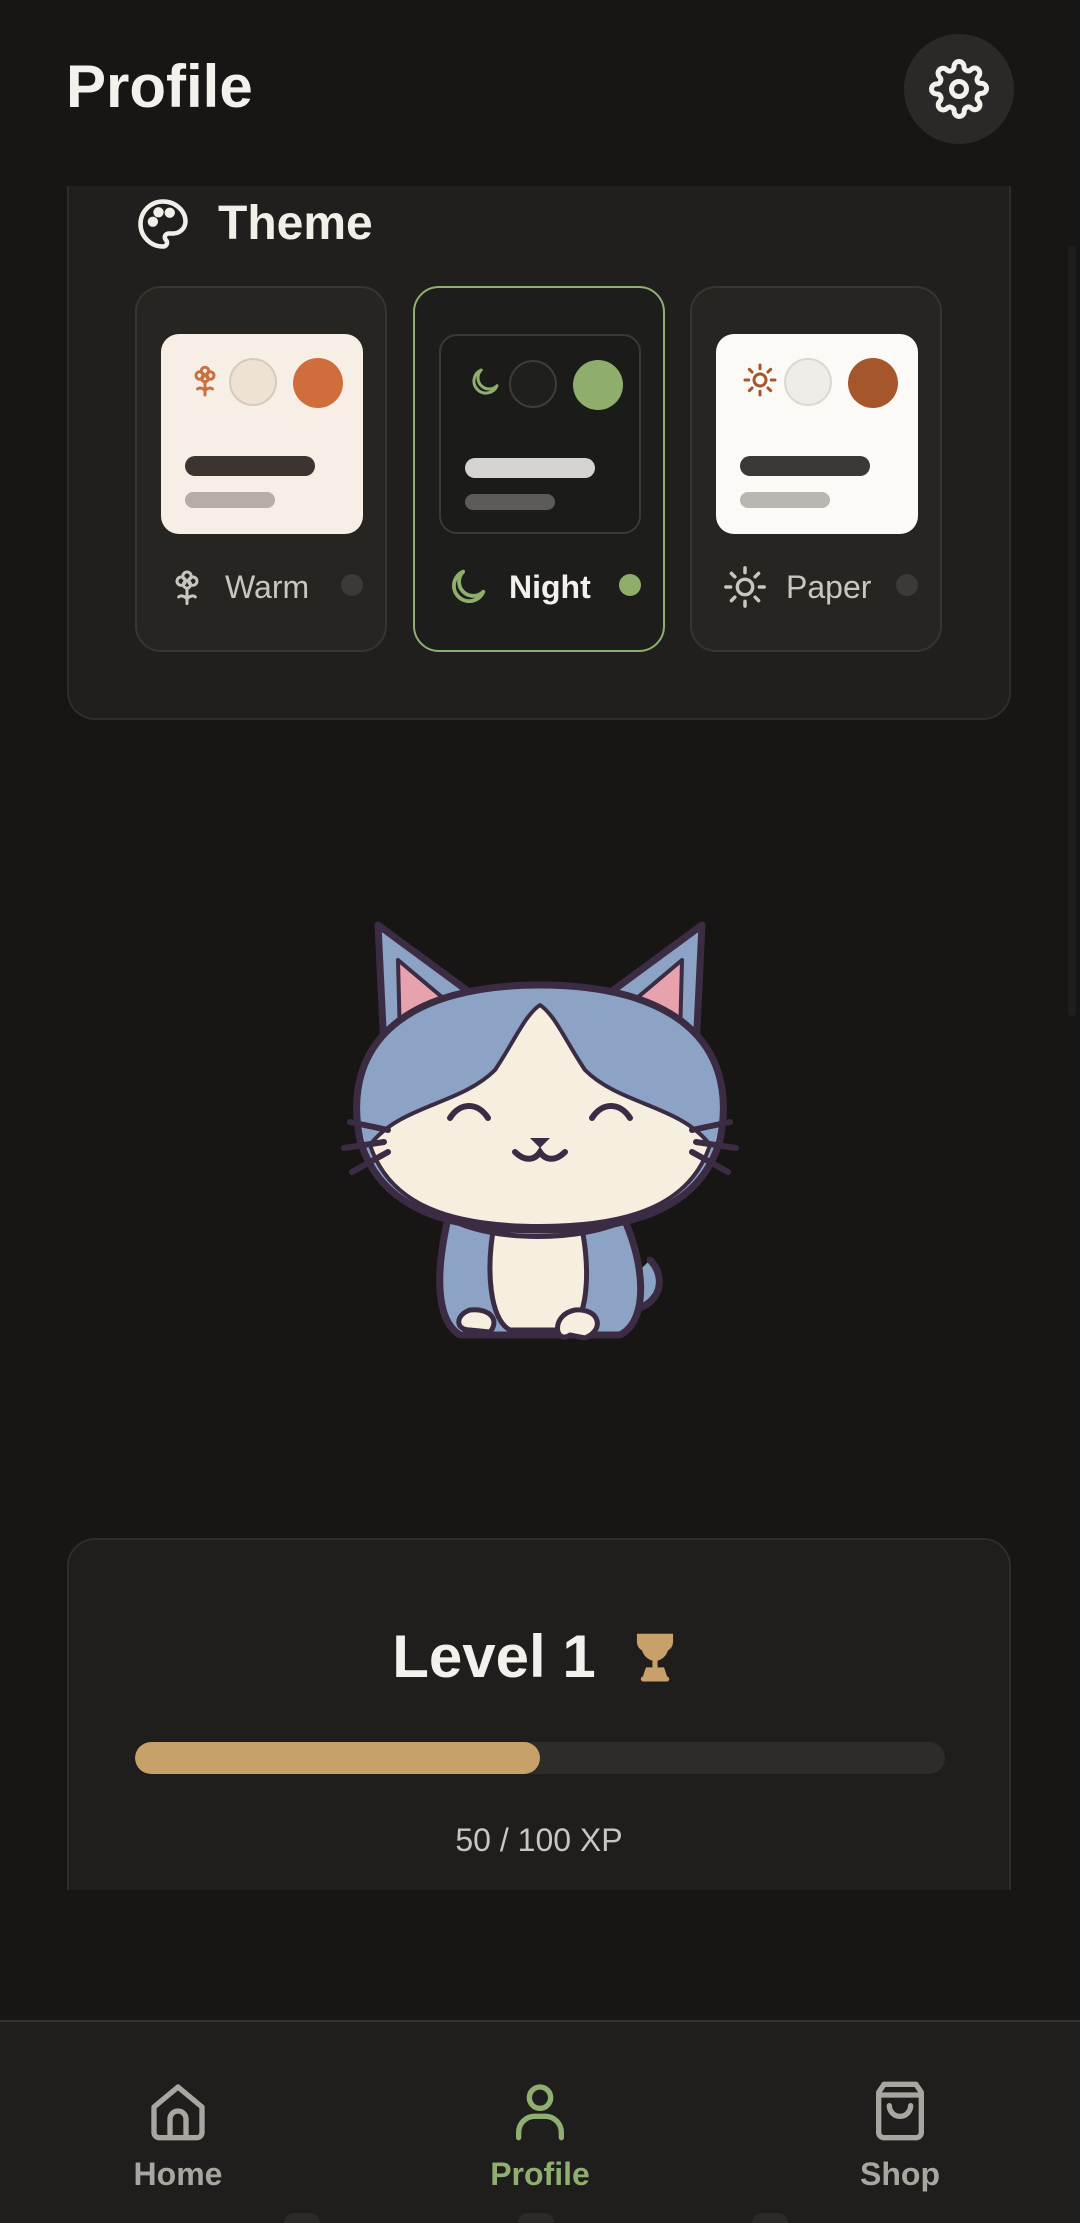 The width and height of the screenshot is (1080, 2223). What do you see at coordinates (900, 2111) in the screenshot?
I see `shopping-bag-icon` at bounding box center [900, 2111].